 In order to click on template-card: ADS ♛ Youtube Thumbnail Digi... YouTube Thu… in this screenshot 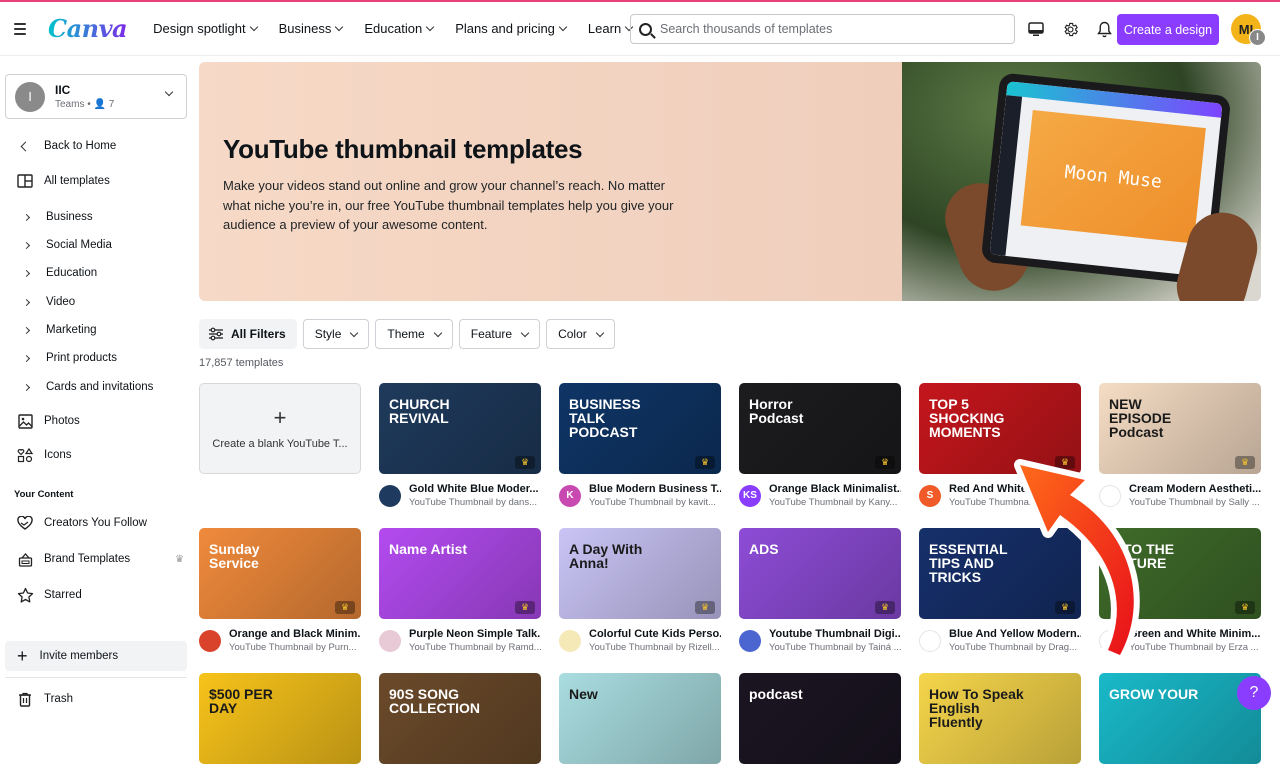, I will do `click(820, 590)`.